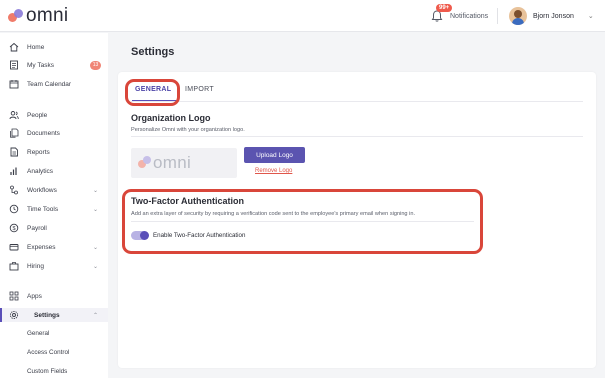 The width and height of the screenshot is (605, 378). I want to click on user-name: Bjorn Jonson, so click(553, 16).